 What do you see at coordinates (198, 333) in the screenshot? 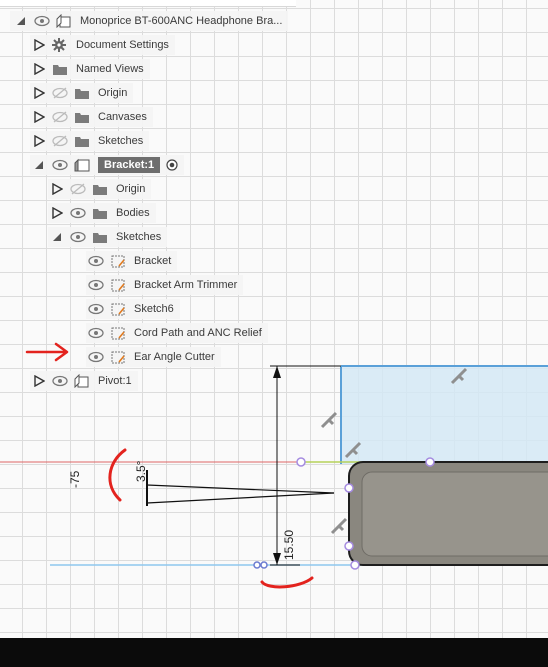
I see `tree-item-label: Cord Path and ANC Relief` at bounding box center [198, 333].